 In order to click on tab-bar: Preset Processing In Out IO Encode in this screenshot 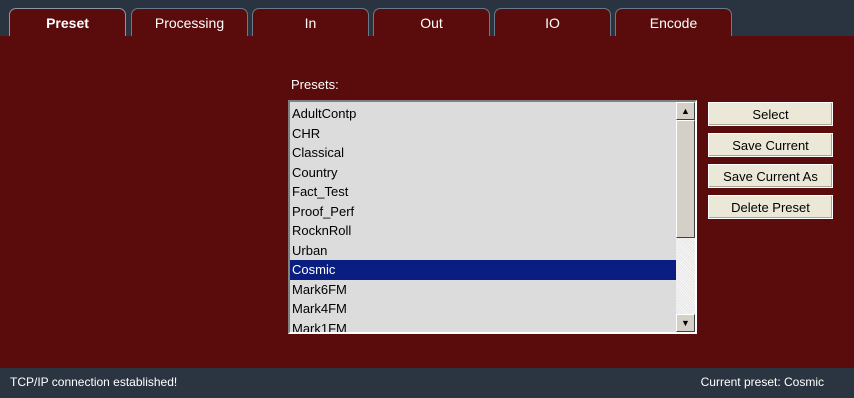, I will do `click(427, 19)`.